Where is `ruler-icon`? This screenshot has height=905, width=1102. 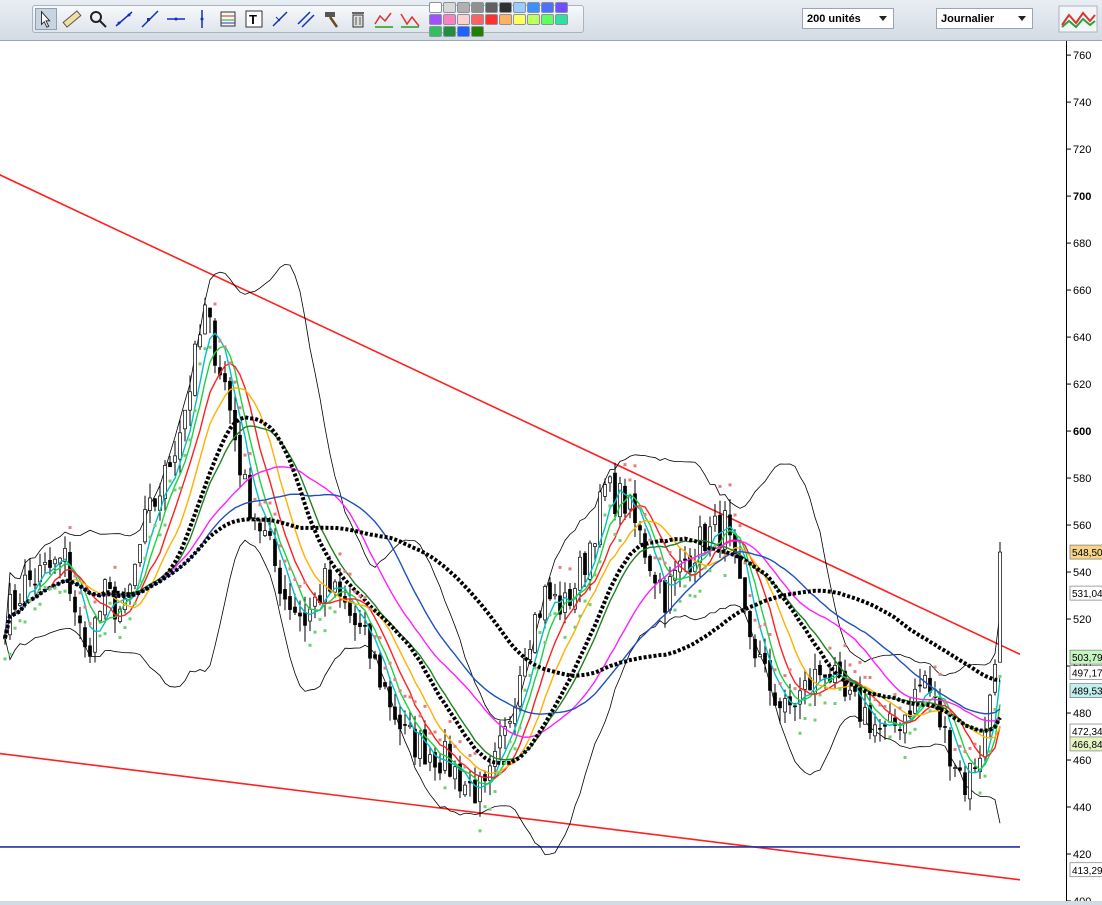
ruler-icon is located at coordinates (72, 19).